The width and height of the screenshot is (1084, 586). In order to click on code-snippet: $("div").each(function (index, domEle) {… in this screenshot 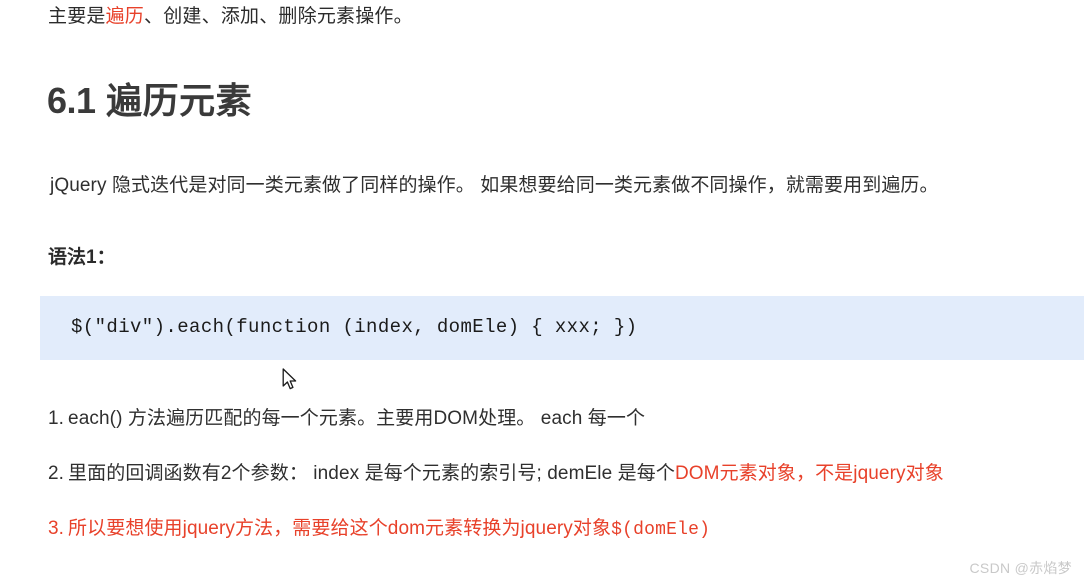, I will do `click(354, 327)`.